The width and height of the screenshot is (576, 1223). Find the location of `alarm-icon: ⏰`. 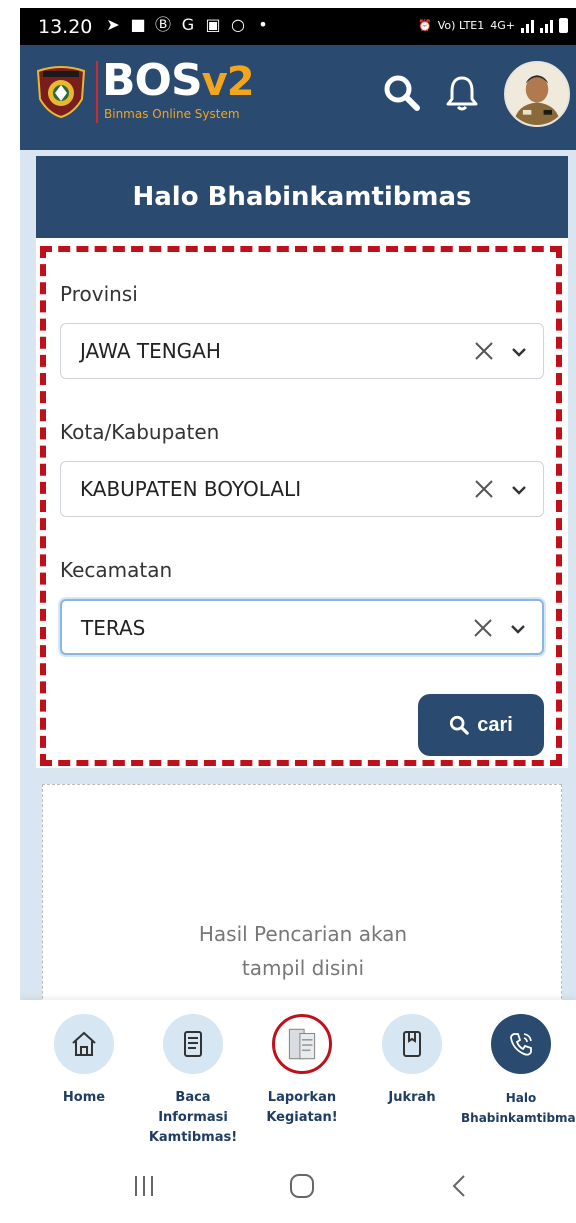

alarm-icon: ⏰ is located at coordinates (425, 25).